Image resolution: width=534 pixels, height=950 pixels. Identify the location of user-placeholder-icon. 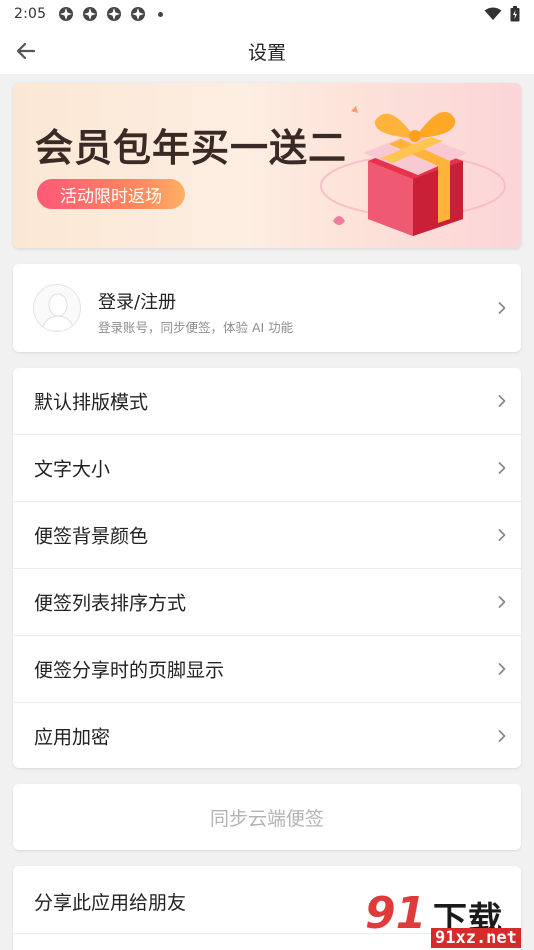
(58, 312).